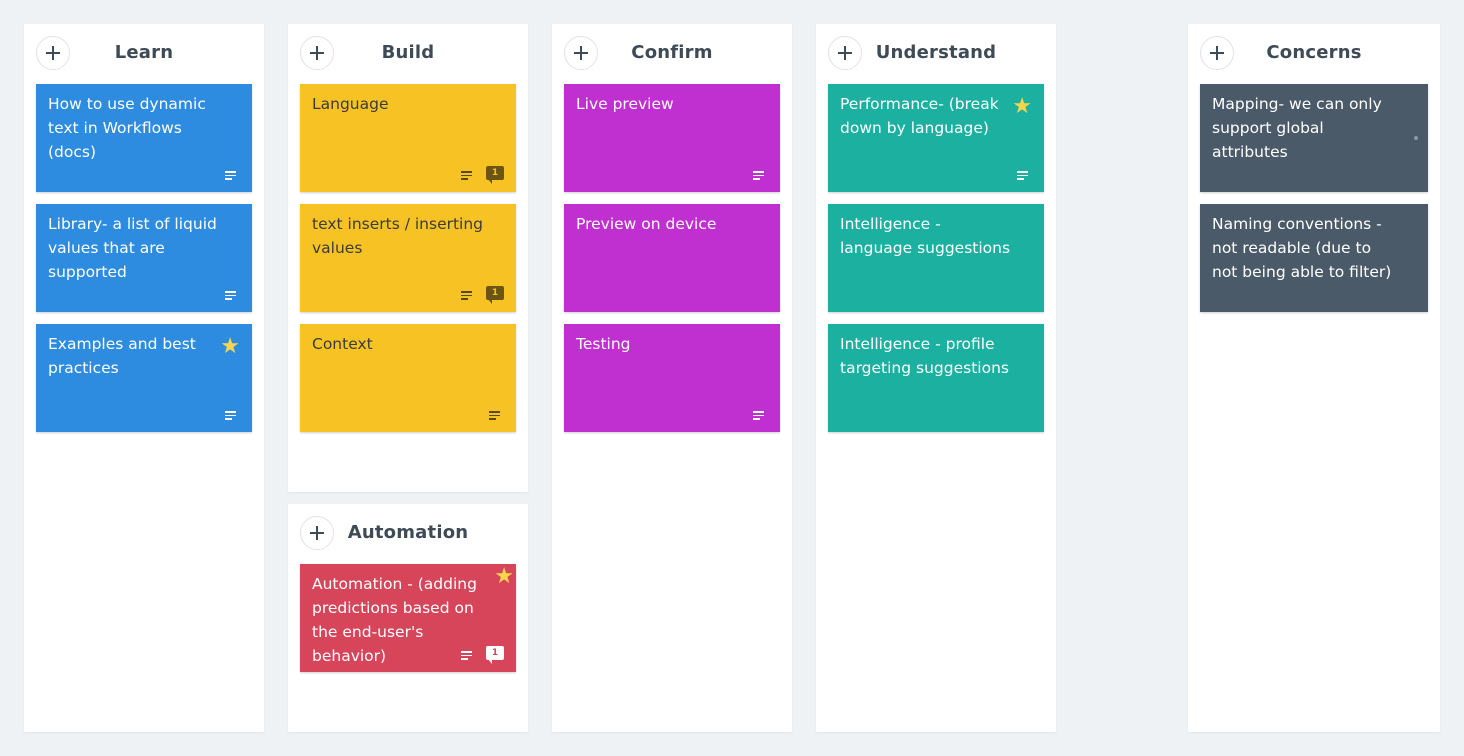  I want to click on card: Language 1, so click(408, 138).